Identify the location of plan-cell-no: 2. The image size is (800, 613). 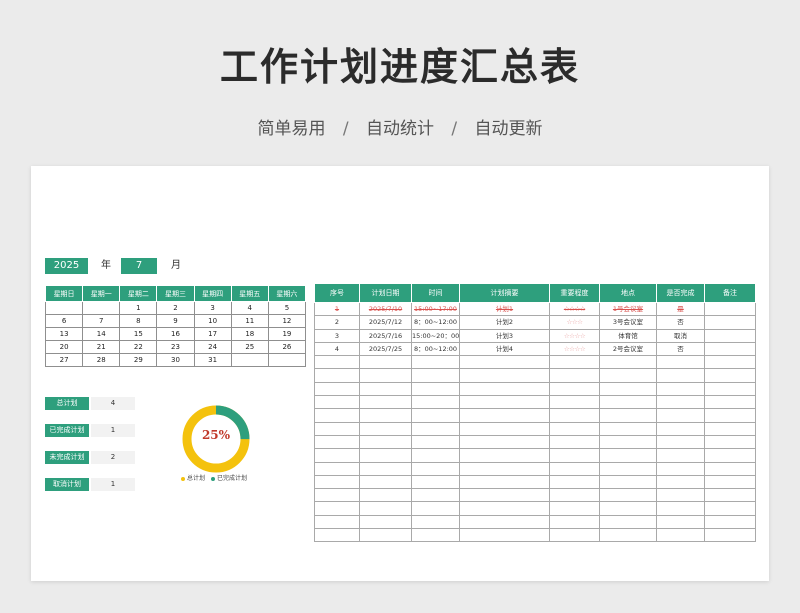
(337, 322).